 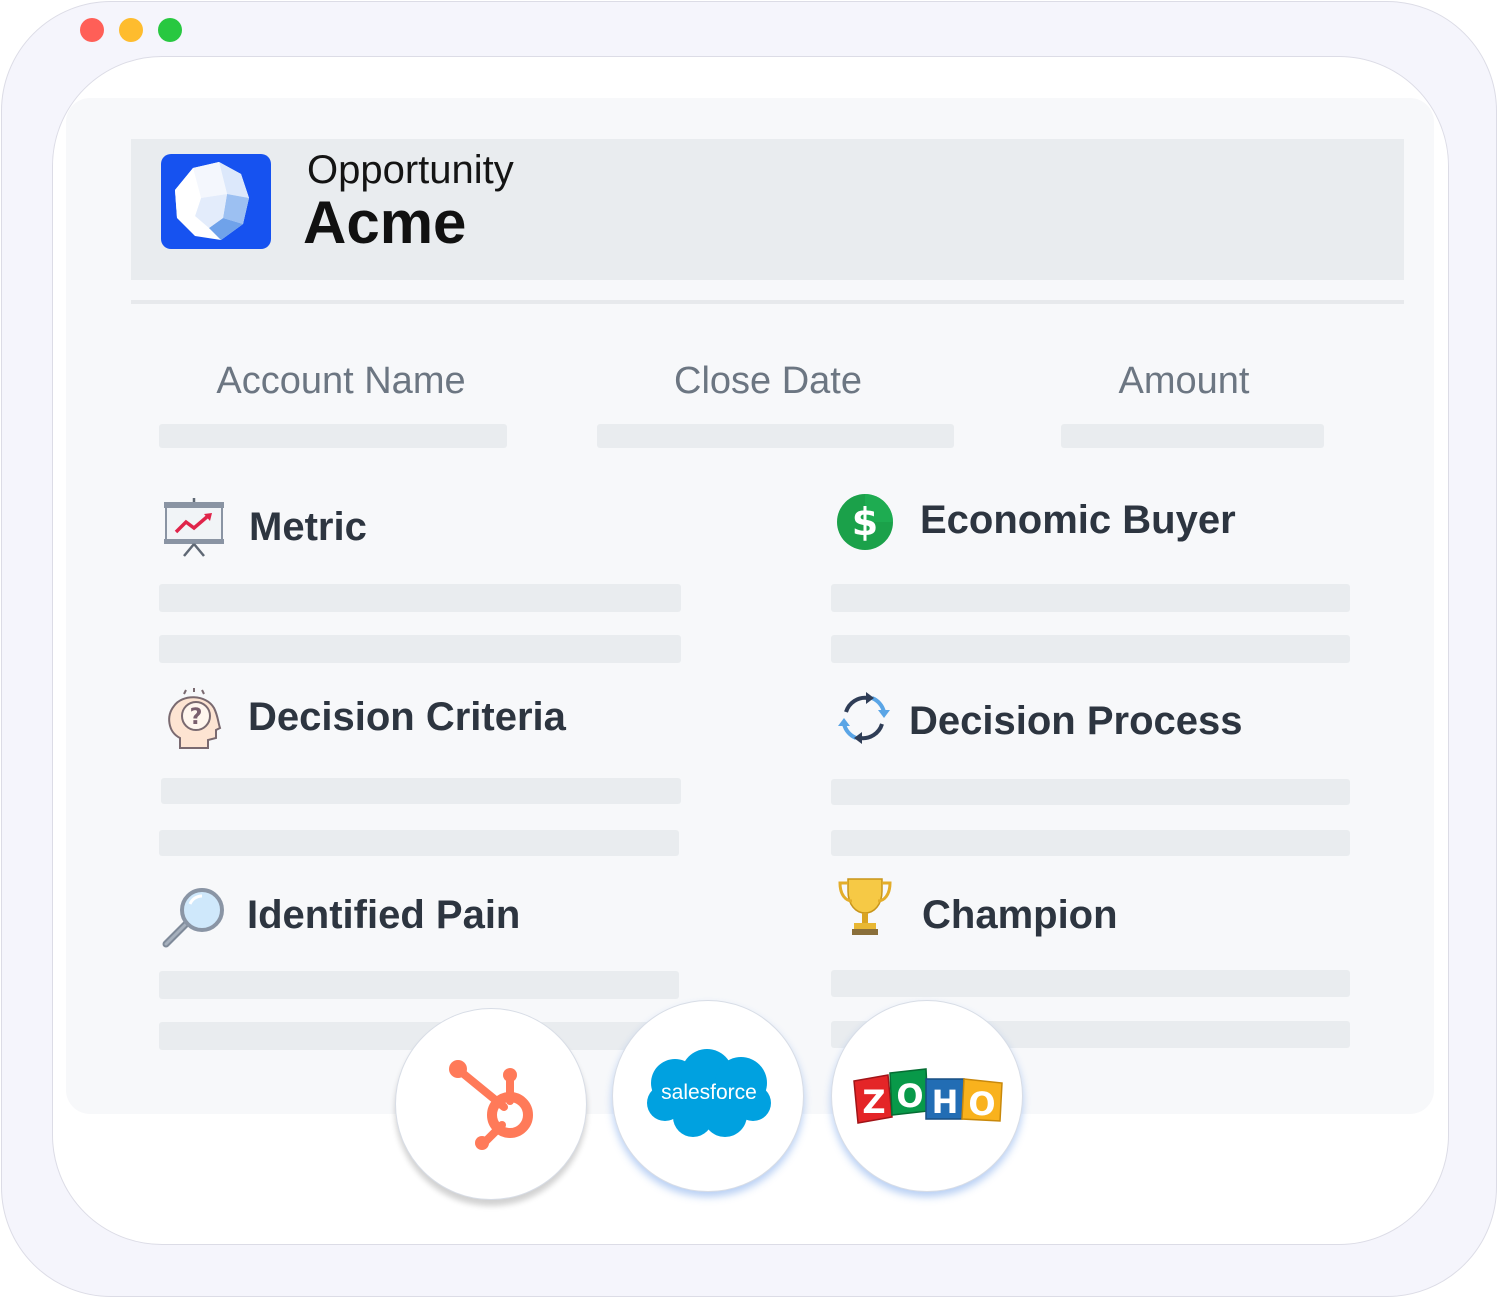 I want to click on chart-presentation-icon, so click(x=194, y=531).